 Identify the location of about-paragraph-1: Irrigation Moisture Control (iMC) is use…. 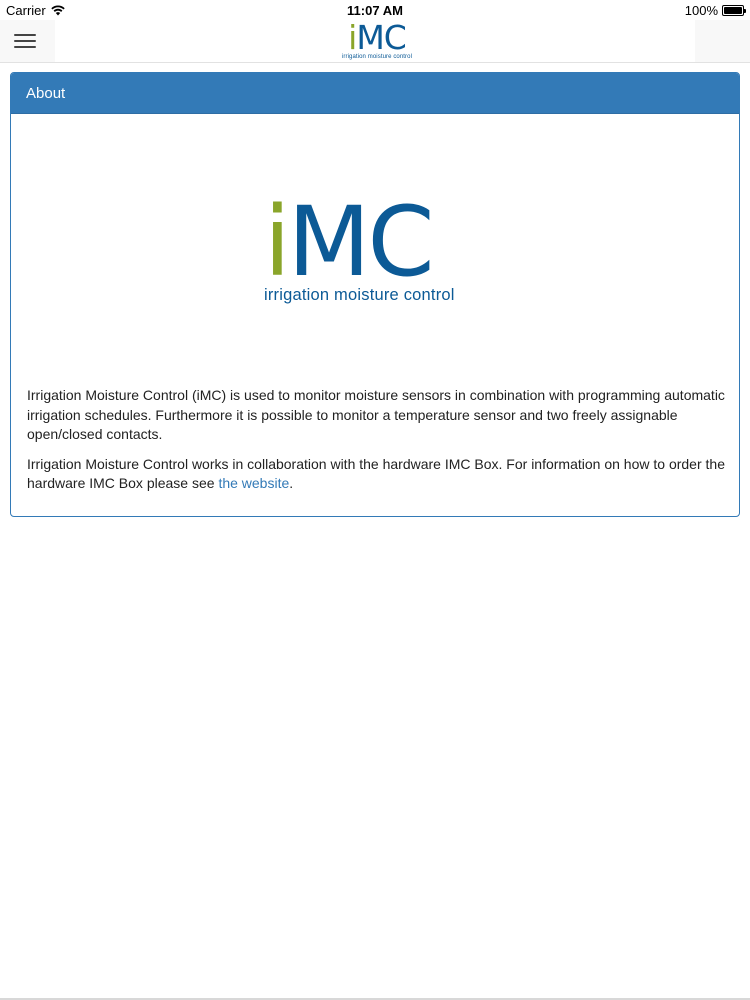
(376, 414).